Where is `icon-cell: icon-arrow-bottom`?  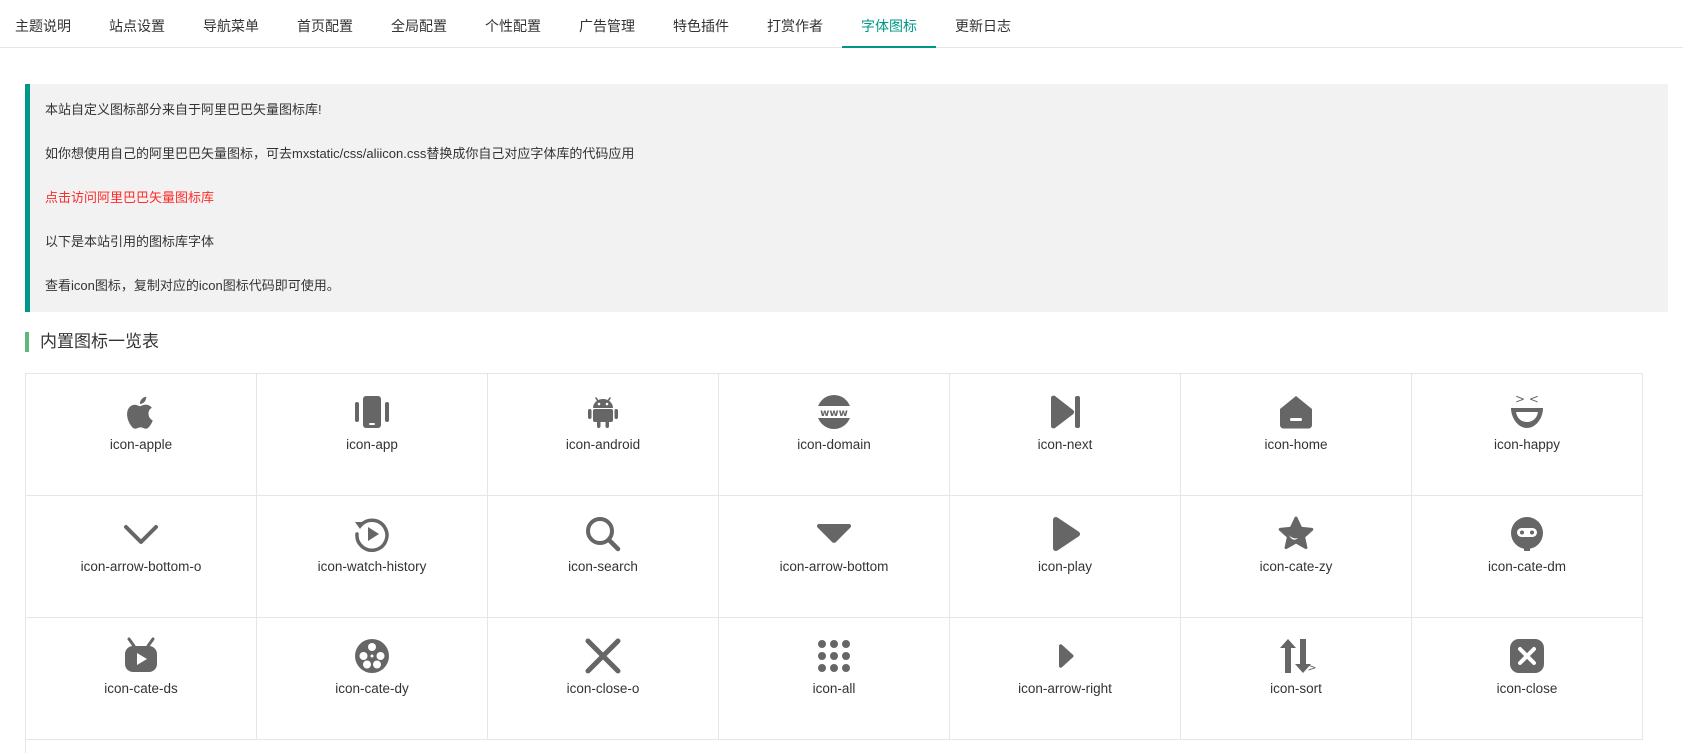
icon-cell: icon-arrow-bottom is located at coordinates (834, 557).